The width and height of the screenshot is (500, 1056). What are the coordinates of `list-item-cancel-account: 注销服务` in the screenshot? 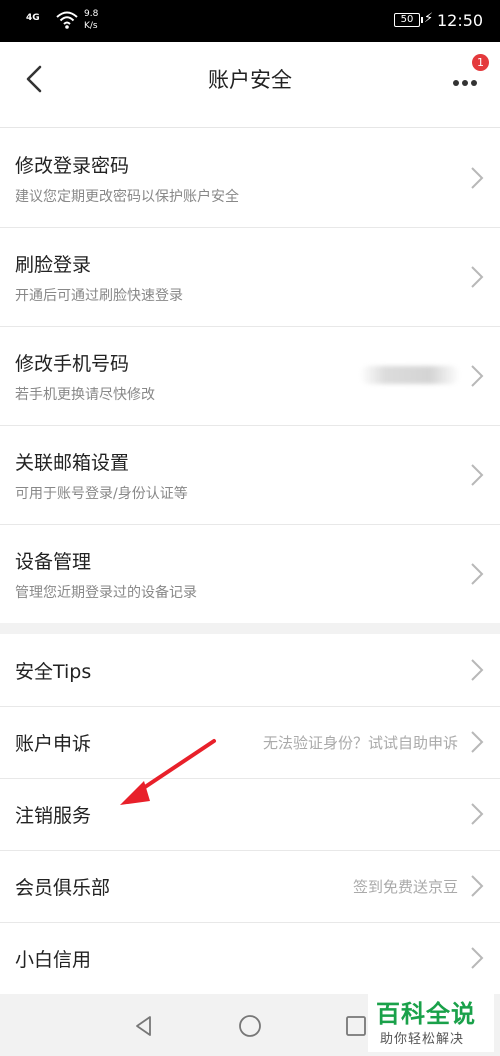 It's located at (250, 814).